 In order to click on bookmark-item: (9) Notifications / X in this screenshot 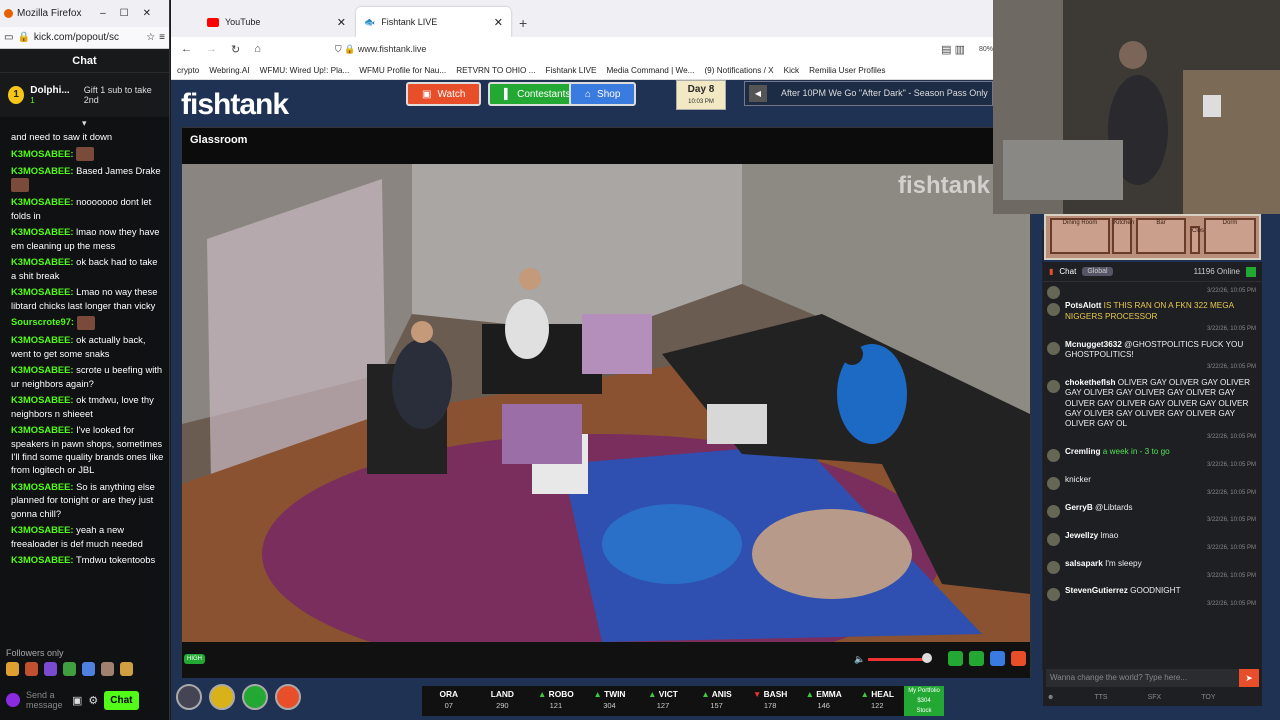, I will do `click(738, 70)`.